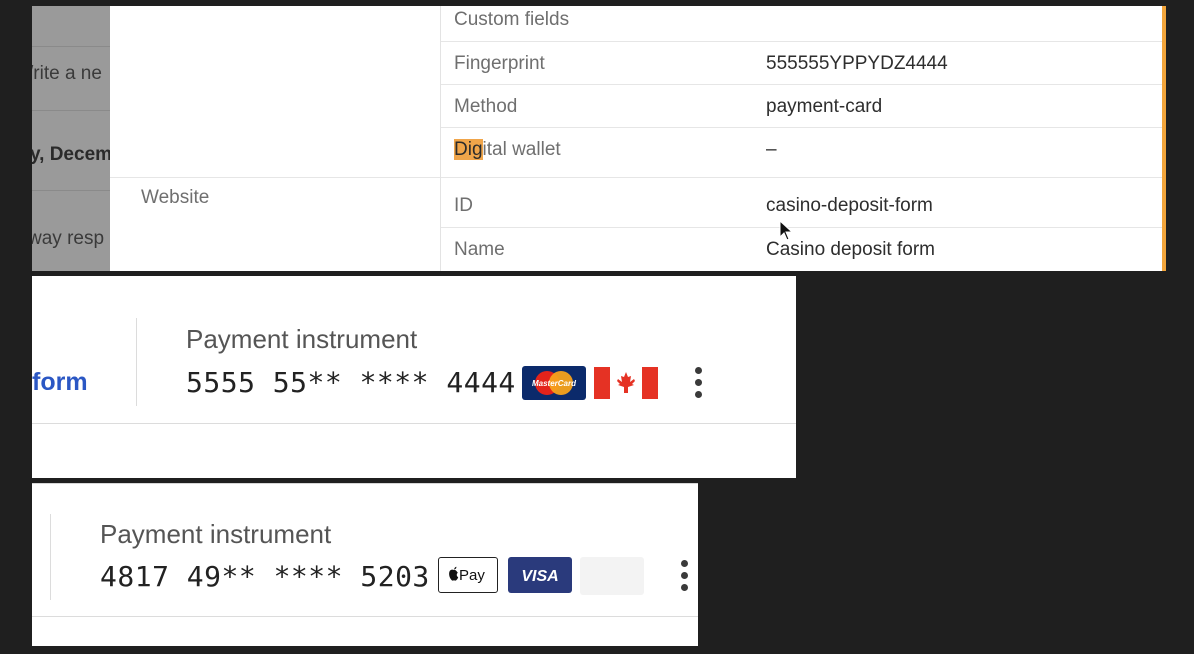 Image resolution: width=1194 pixels, height=654 pixels. What do you see at coordinates (499, 63) in the screenshot?
I see `row-key-fingerprint: Fingerprint` at bounding box center [499, 63].